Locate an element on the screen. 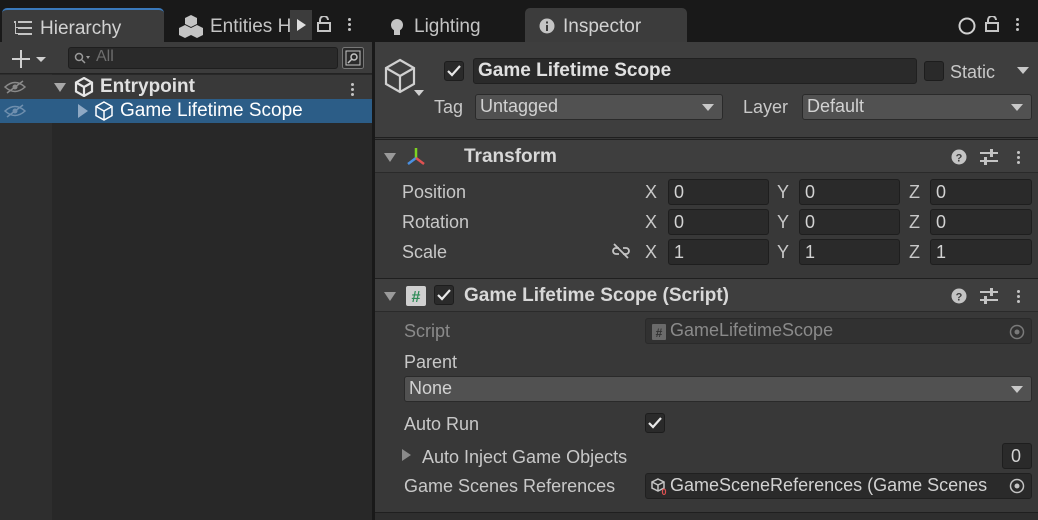 Image resolution: width=1038 pixels, height=520 pixels. object-picker-button is located at coordinates (1017, 486).